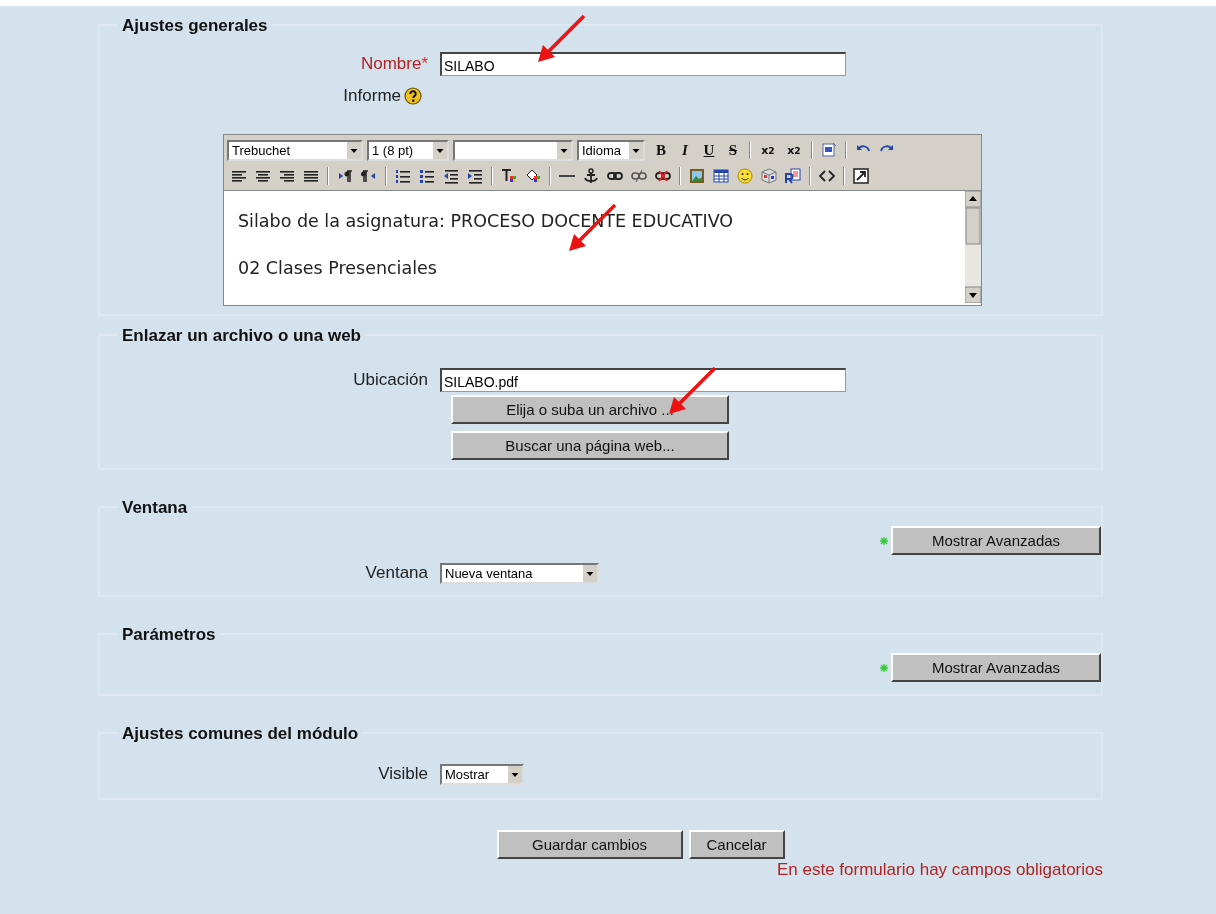 The width and height of the screenshot is (1216, 914). What do you see at coordinates (685, 150) in the screenshot?
I see `toolbar-button: I` at bounding box center [685, 150].